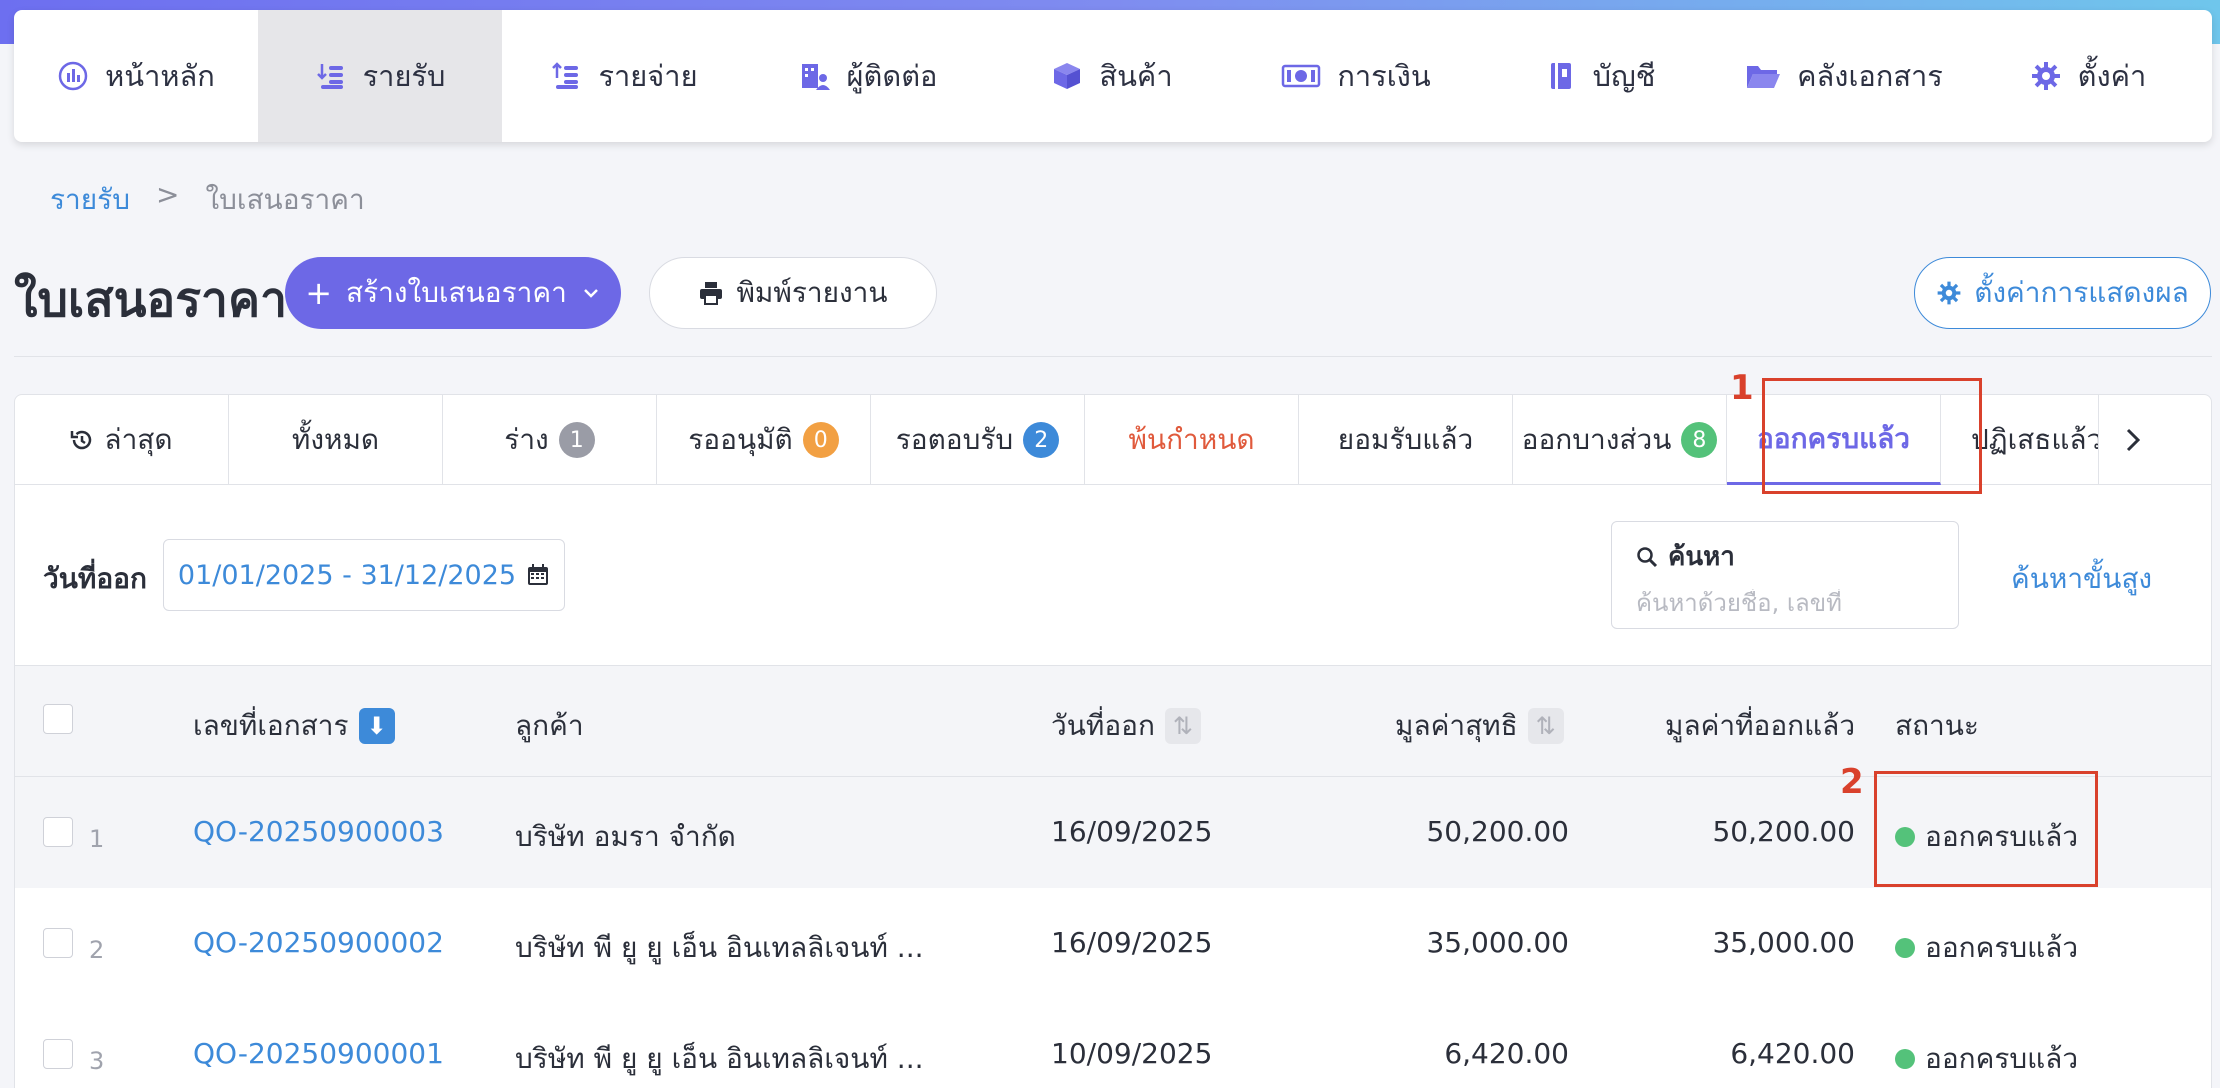 Image resolution: width=2220 pixels, height=1088 pixels. I want to click on display-settings-button: ตั้งค่าการแสดงผล, so click(2062, 293).